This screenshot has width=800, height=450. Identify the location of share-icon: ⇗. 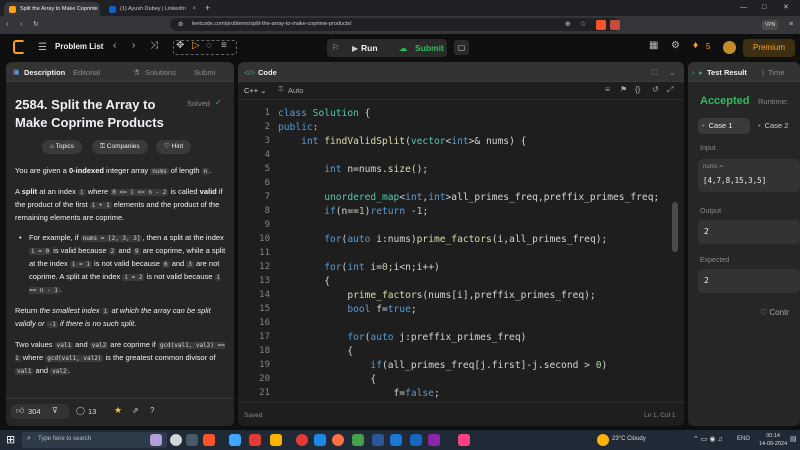
(135, 410).